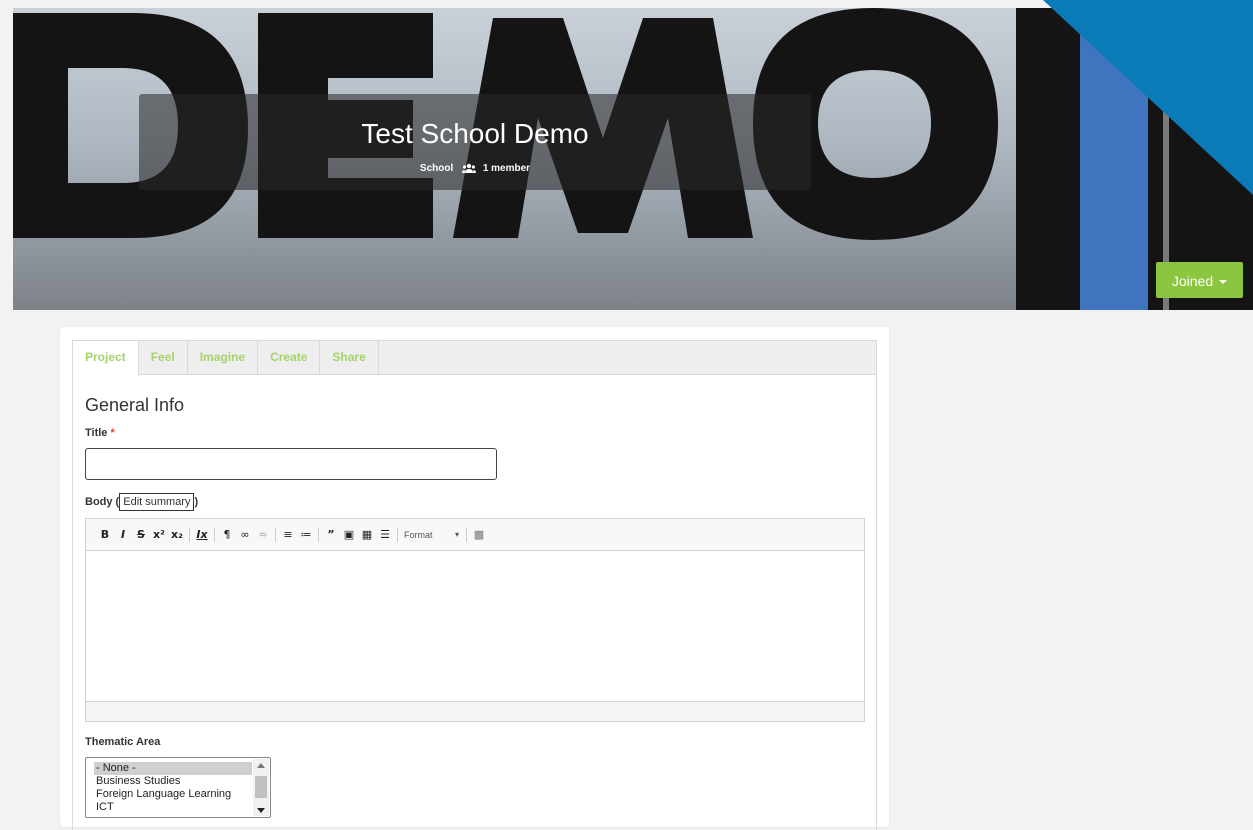 The width and height of the screenshot is (1253, 830). Describe the element at coordinates (223, 358) in the screenshot. I see `tab-imagine: Imagine` at that location.